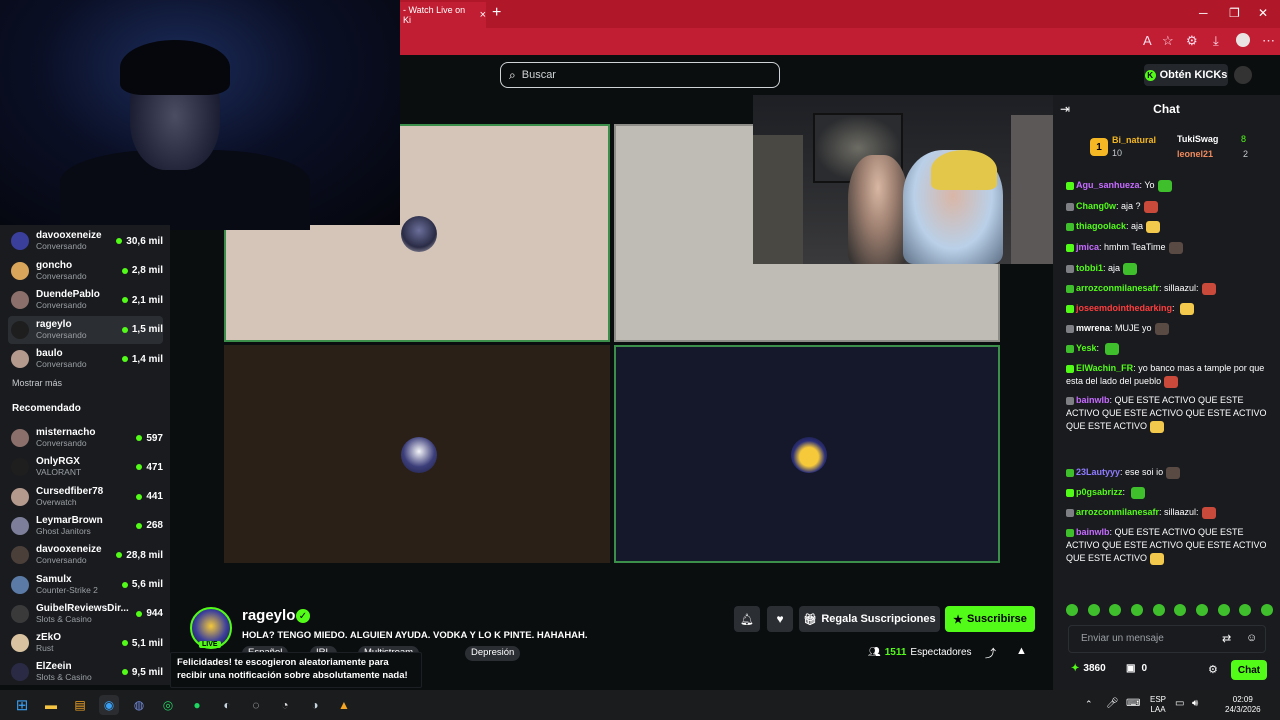  What do you see at coordinates (483, 15) in the screenshot?
I see `tab-close-icon: ×` at bounding box center [483, 15].